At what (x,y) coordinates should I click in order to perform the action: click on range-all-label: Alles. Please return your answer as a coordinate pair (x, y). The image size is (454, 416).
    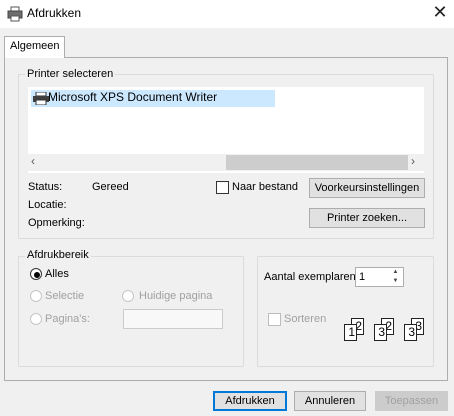
    Looking at the image, I should click on (57, 274).